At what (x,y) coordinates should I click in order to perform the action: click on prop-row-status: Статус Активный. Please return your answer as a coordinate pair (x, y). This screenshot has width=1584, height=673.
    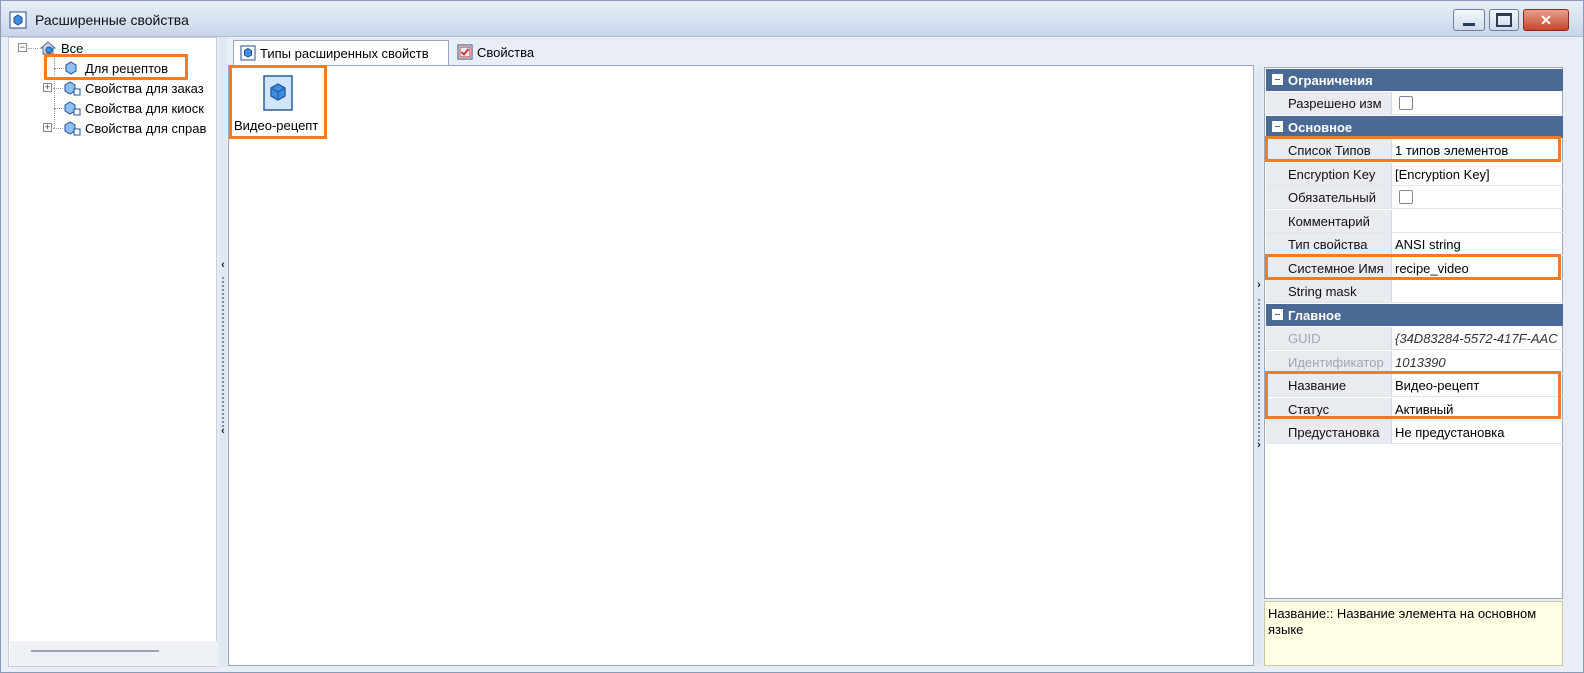
    Looking at the image, I should click on (1414, 409).